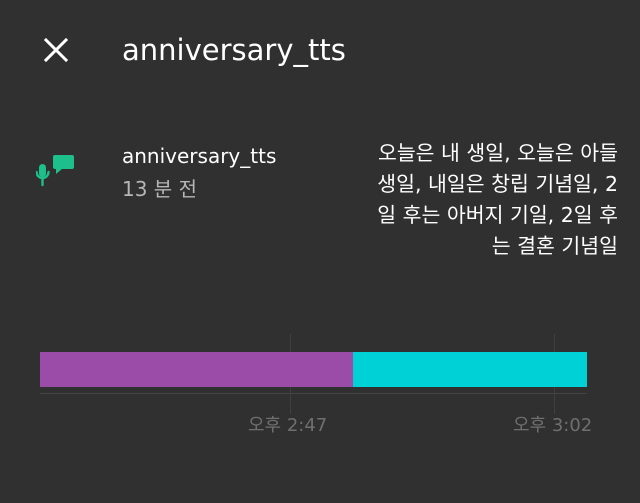  What do you see at coordinates (196, 369) in the screenshot?
I see `timeline-segment-first` at bounding box center [196, 369].